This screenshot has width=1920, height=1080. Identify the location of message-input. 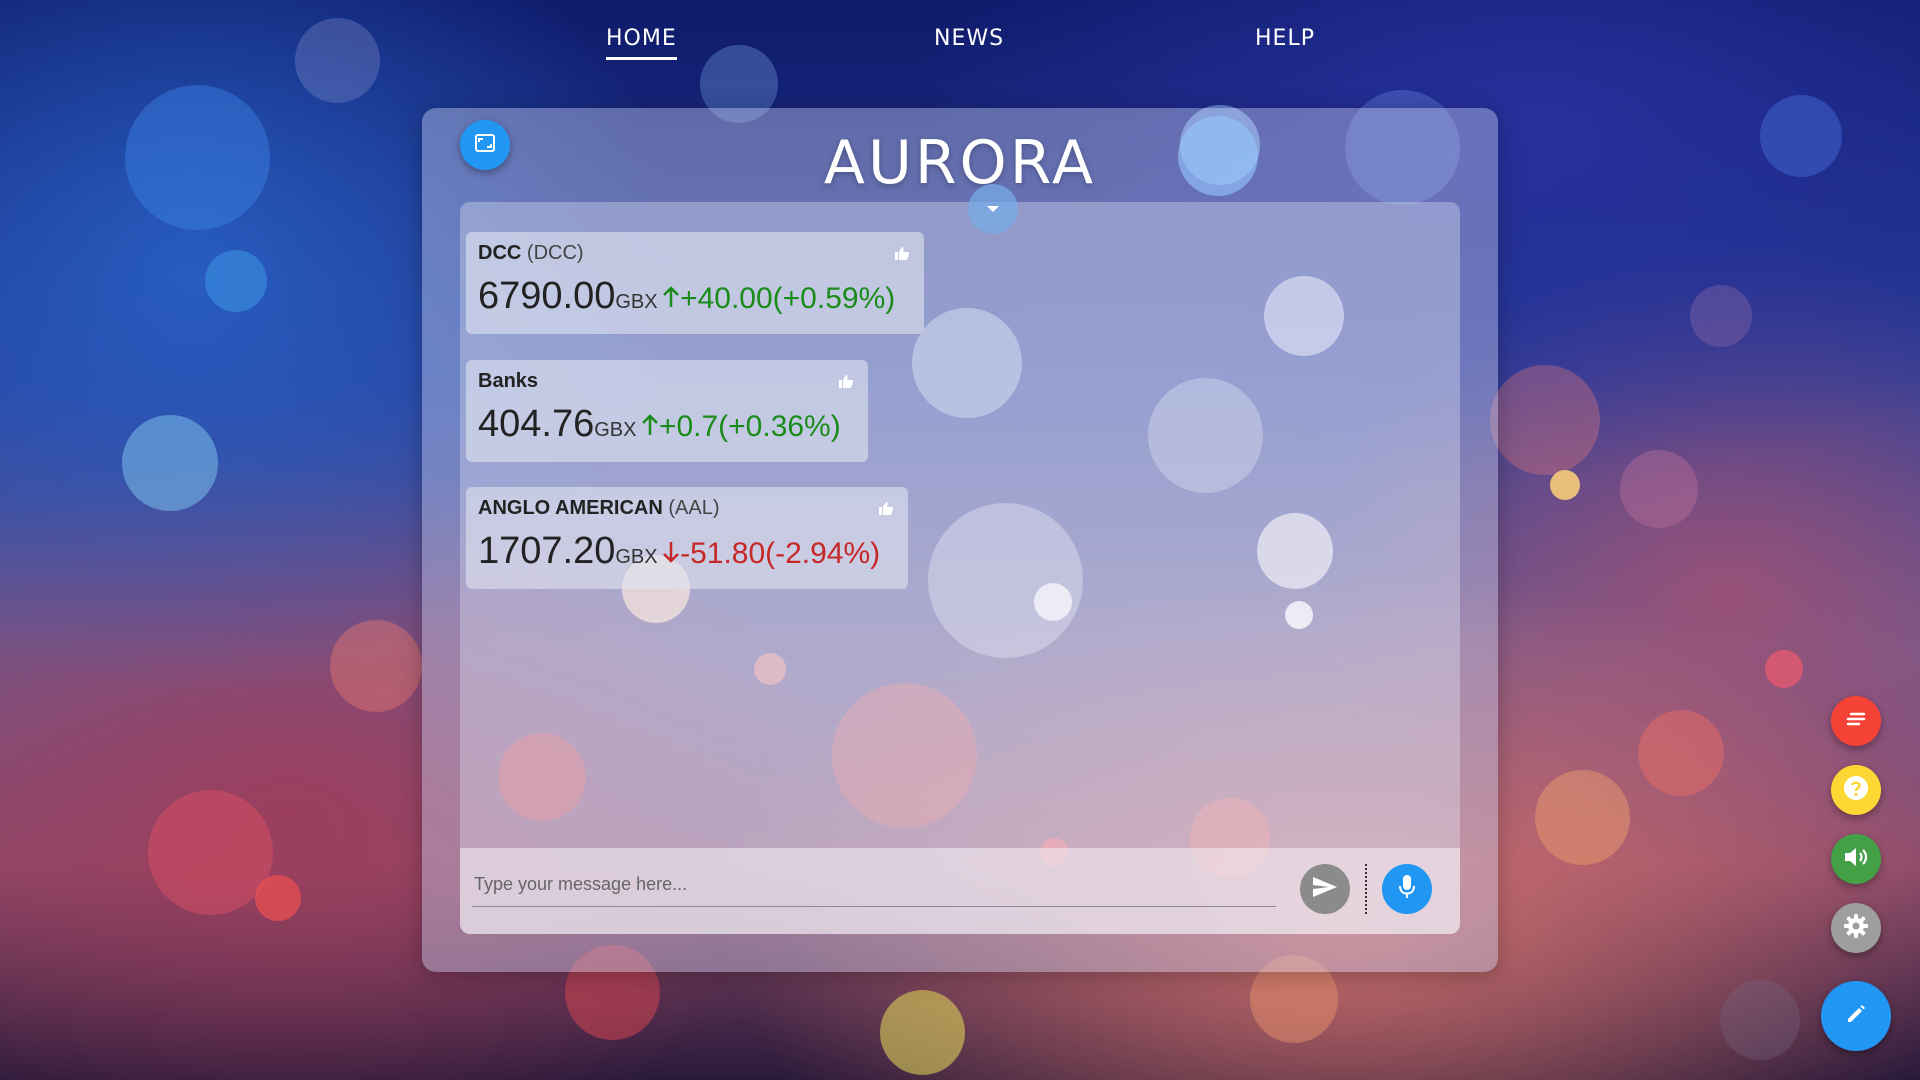
(874, 884).